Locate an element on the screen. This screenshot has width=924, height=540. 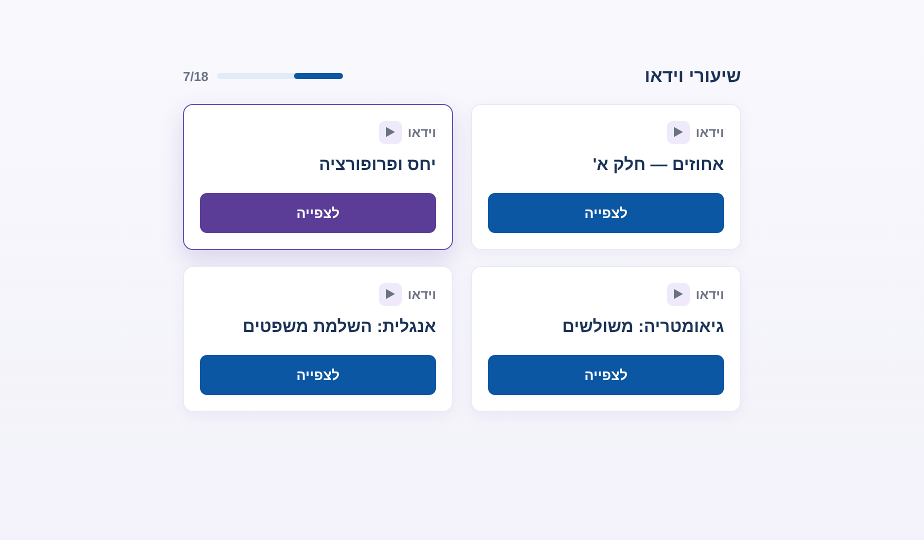
card-title: אנגלית: השלמת משפטים is located at coordinates (339, 327).